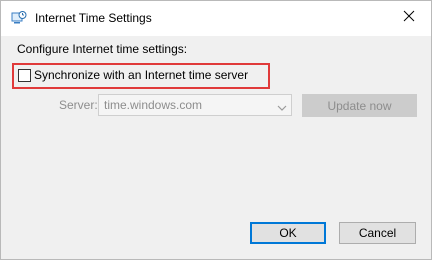 This screenshot has height=260, width=432. I want to click on chevron-down-icon, so click(282, 105).